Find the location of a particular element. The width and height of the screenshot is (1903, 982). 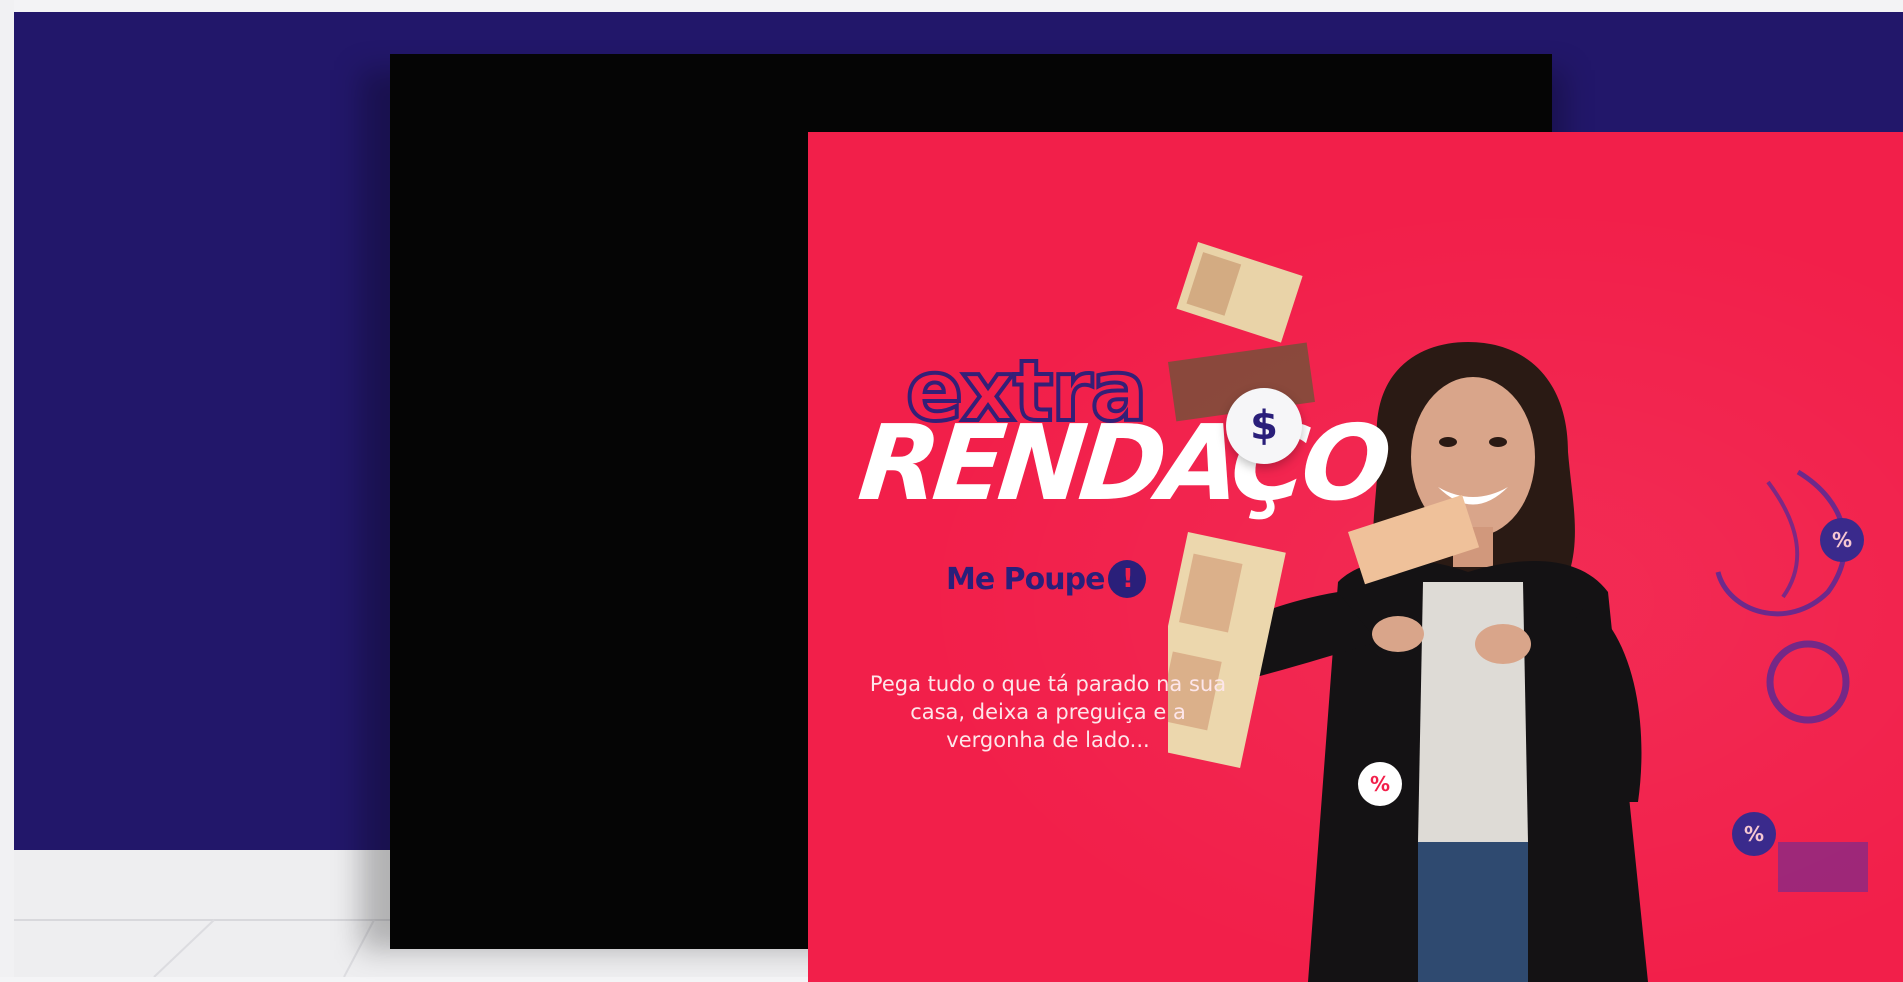

dollar-coin-icon: $ is located at coordinates (1264, 426).